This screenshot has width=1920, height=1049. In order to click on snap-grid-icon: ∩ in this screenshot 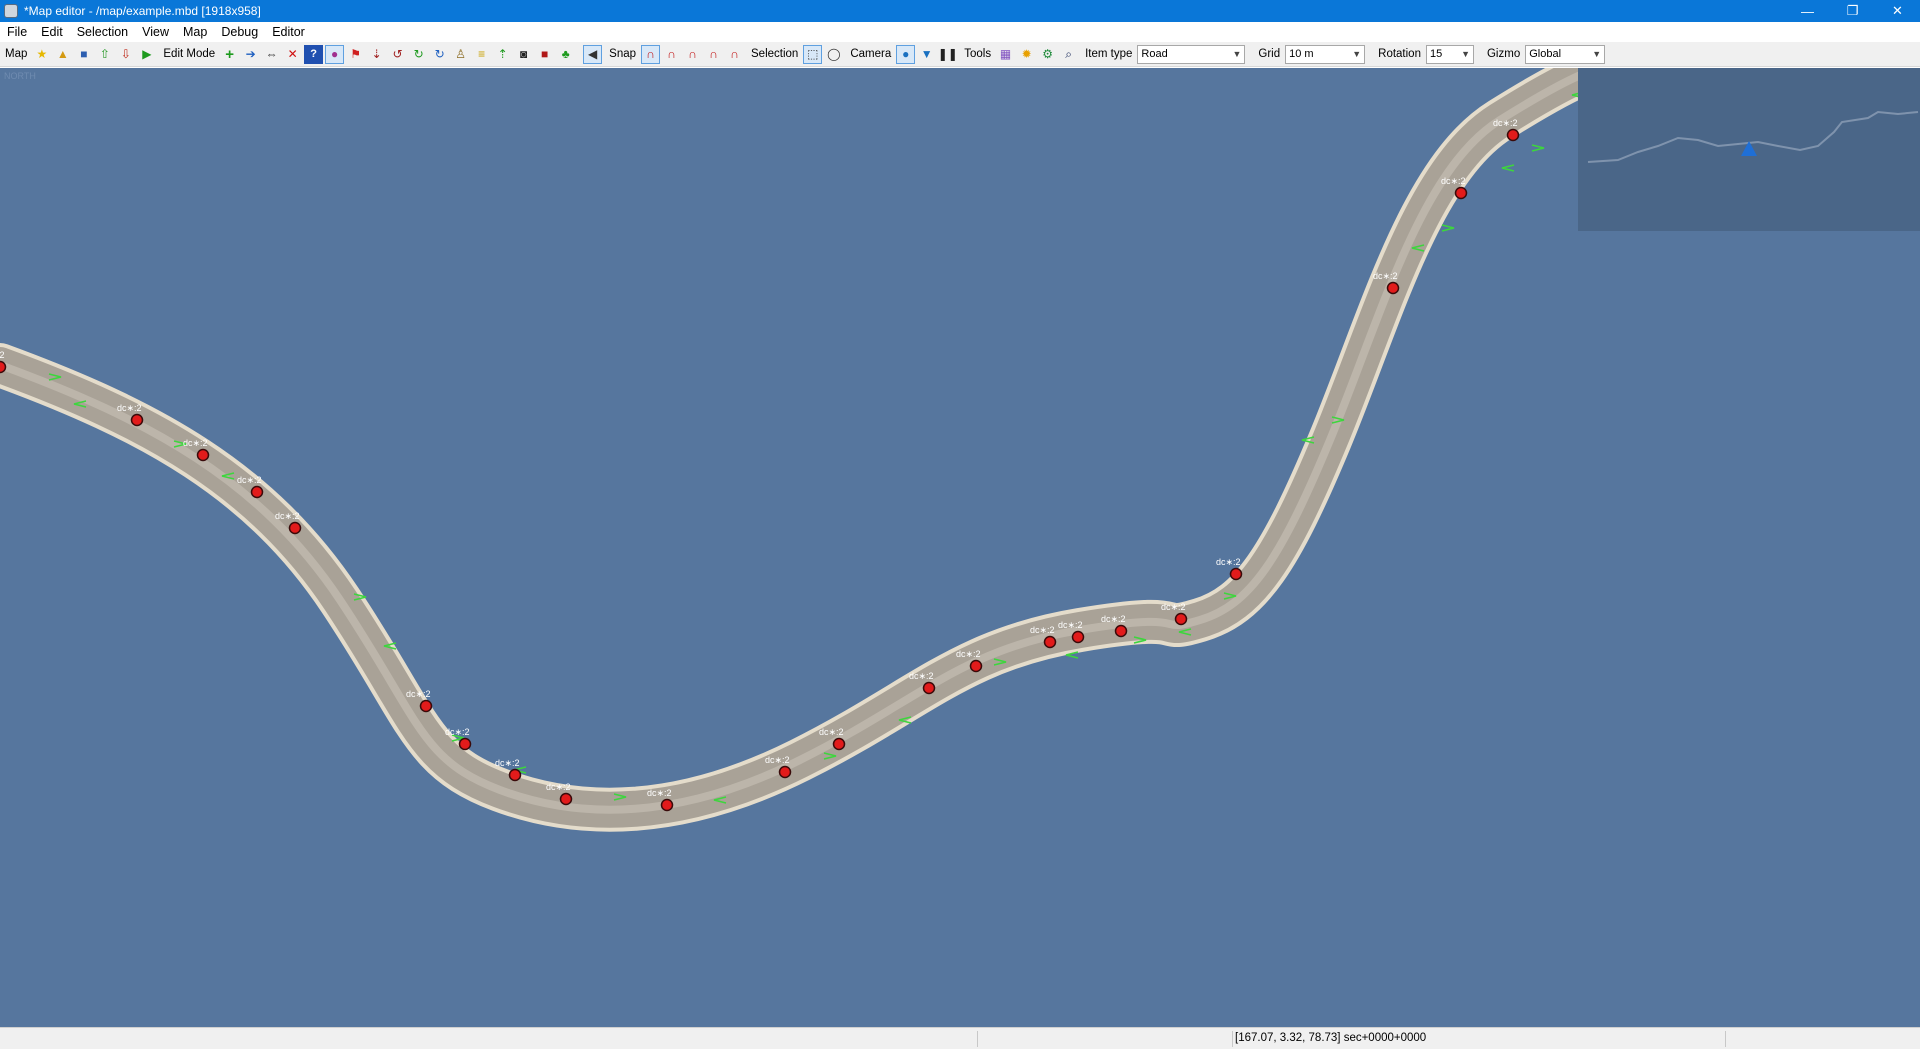, I will do `click(713, 54)`.